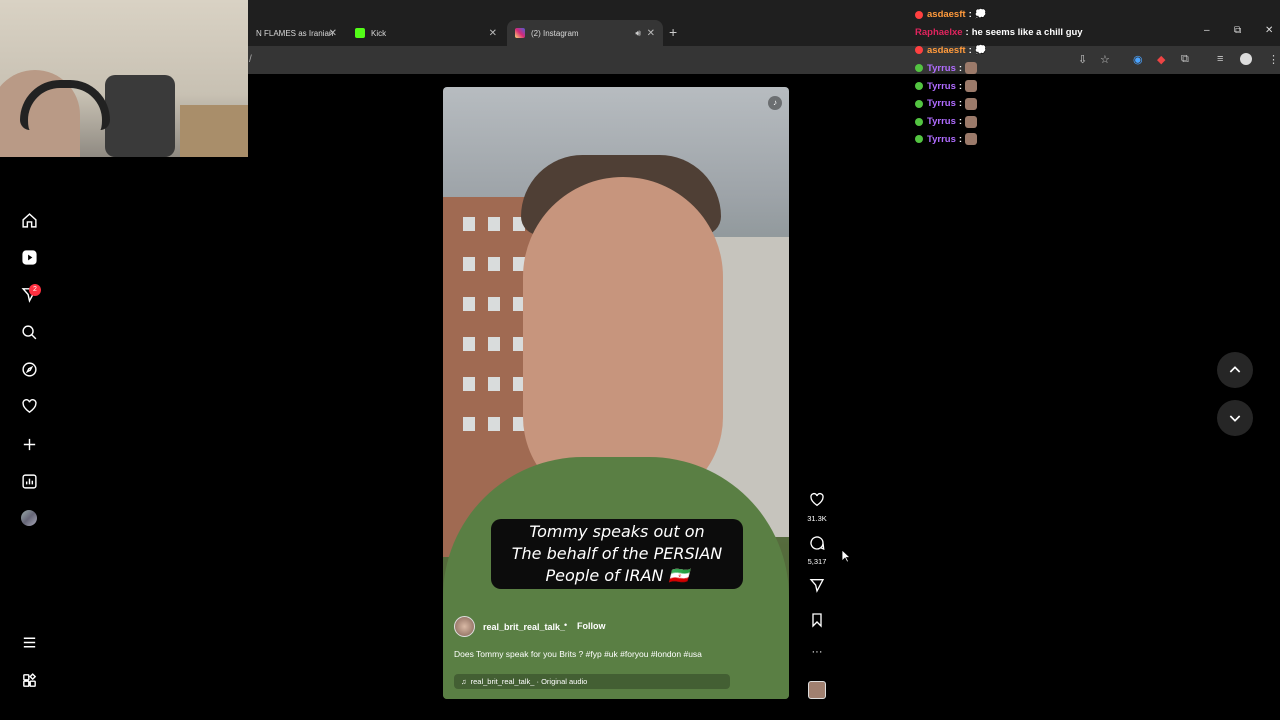 This screenshot has height=720, width=1280. Describe the element at coordinates (1207, 30) in the screenshot. I see `minimize-button: –` at that location.